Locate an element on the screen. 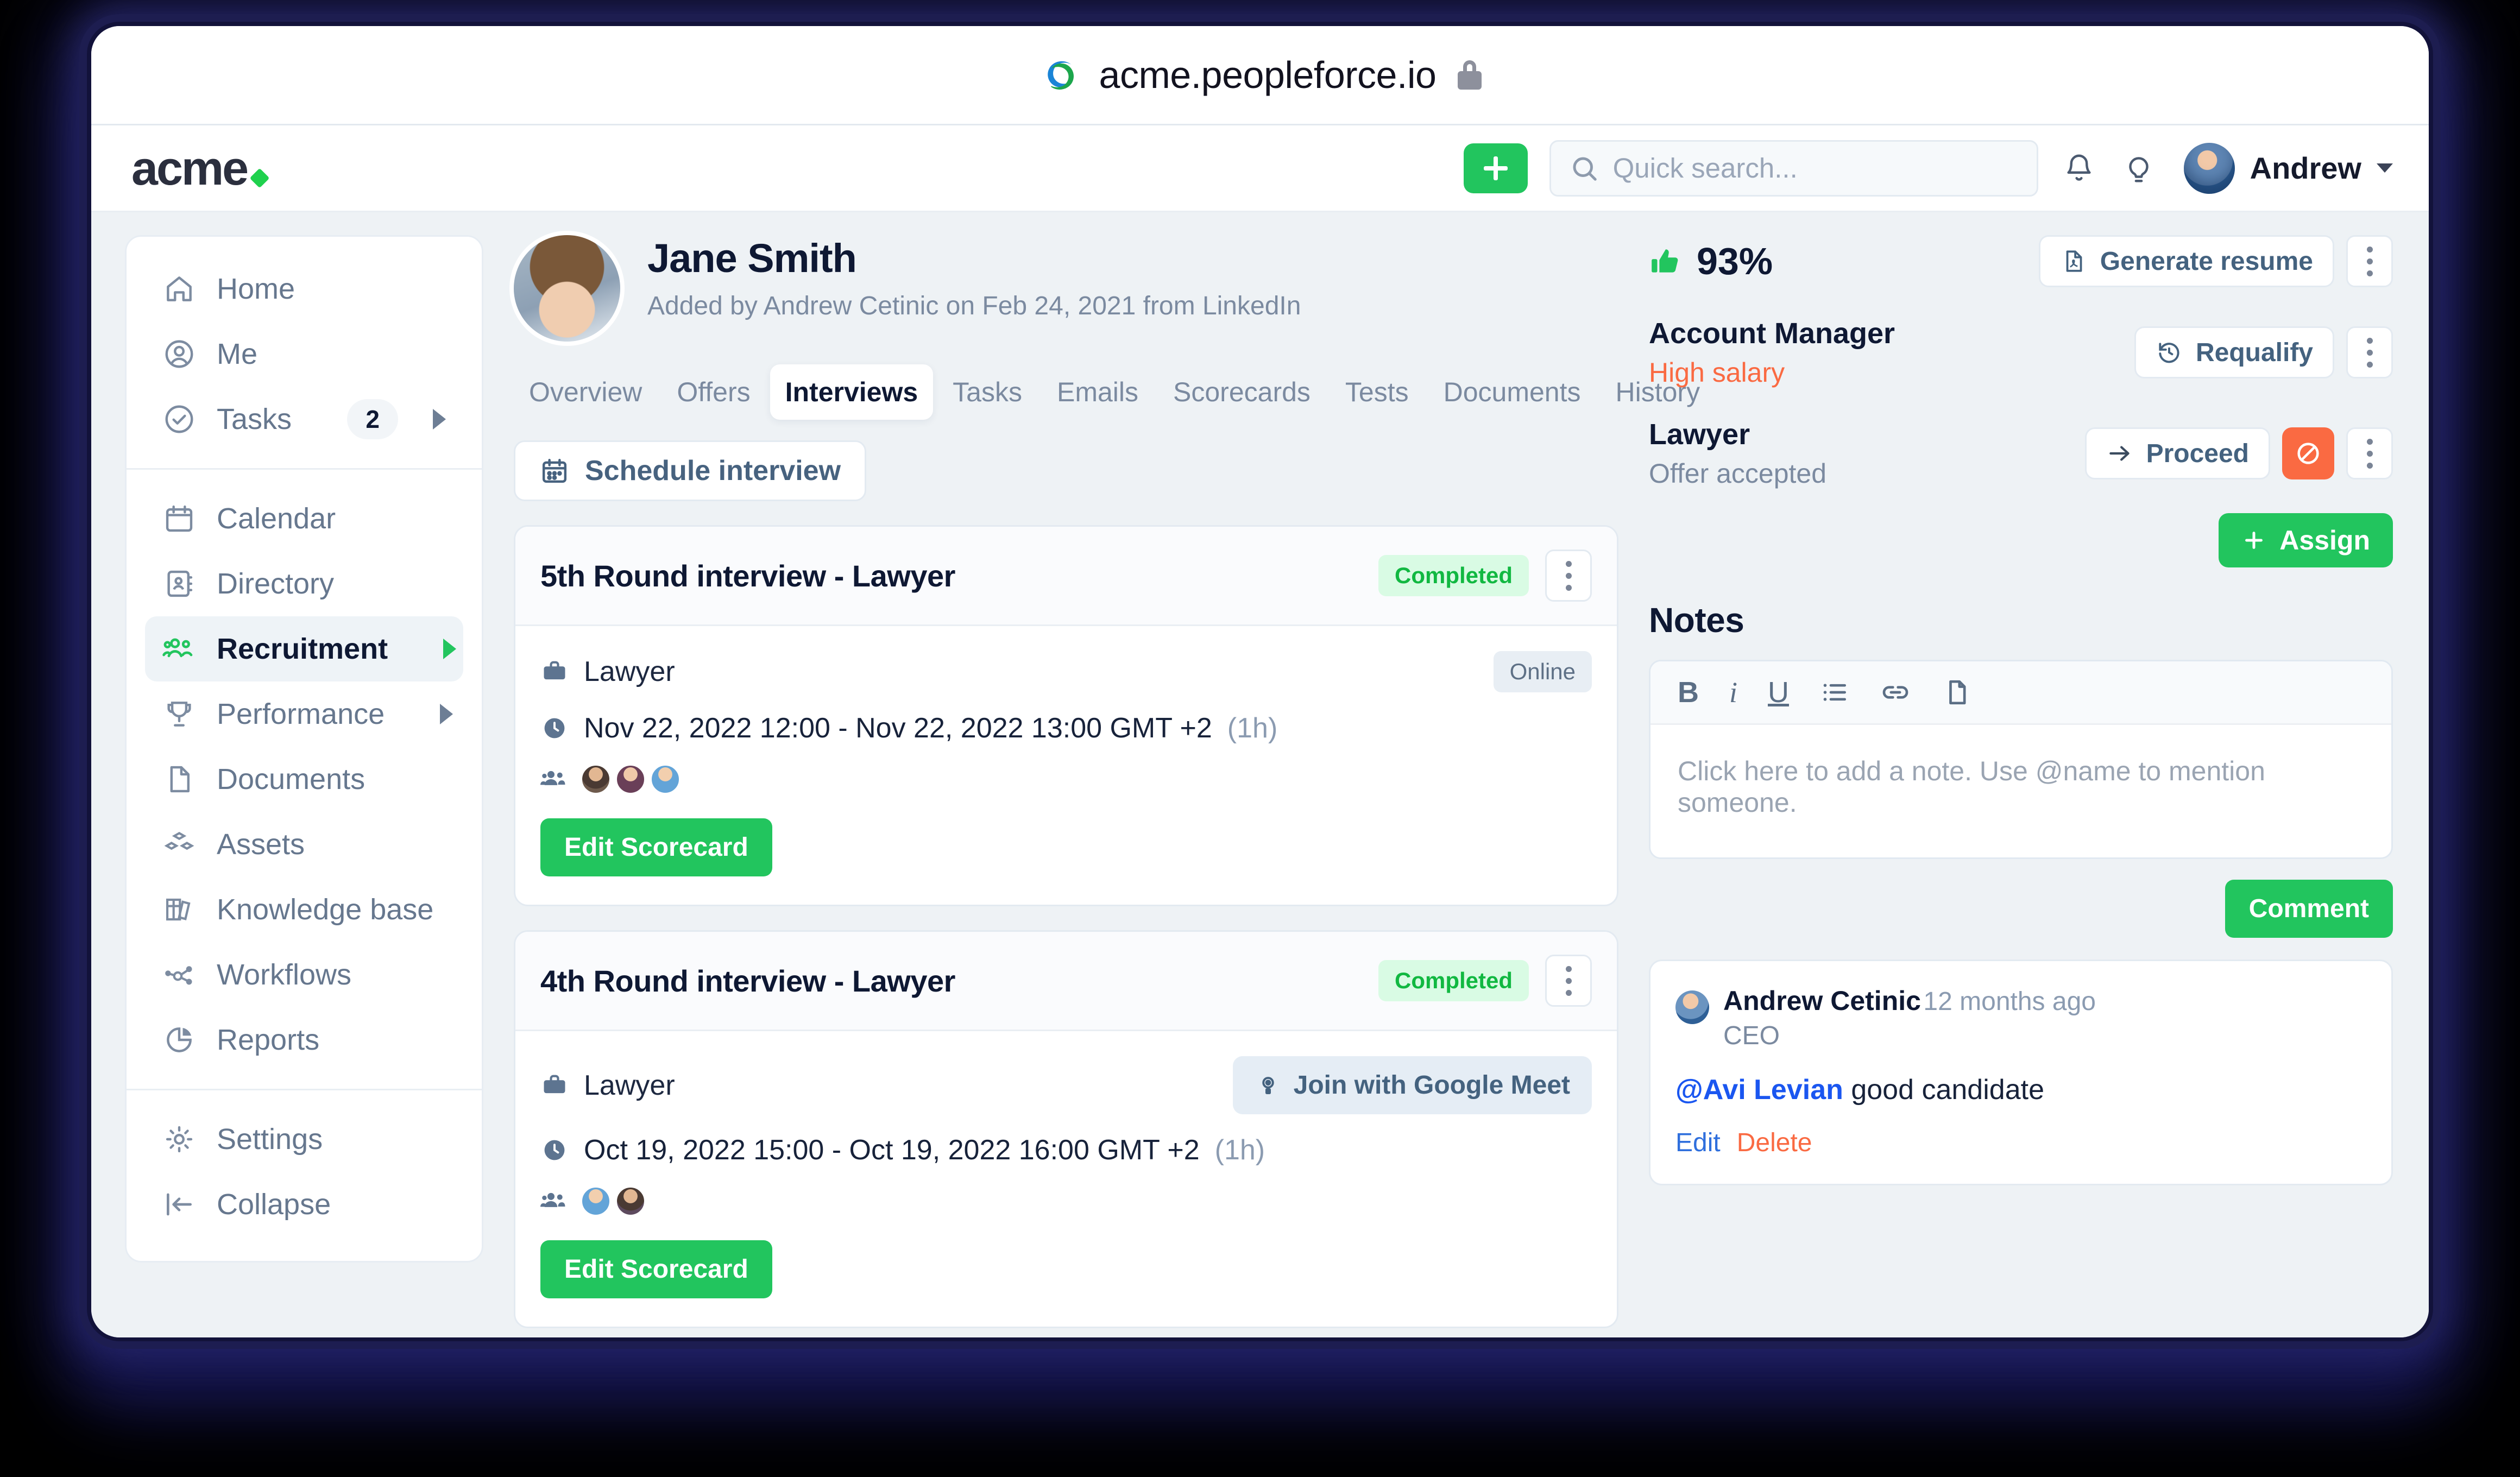 This screenshot has width=2520, height=1477. italic-button: i is located at coordinates (1733, 692).